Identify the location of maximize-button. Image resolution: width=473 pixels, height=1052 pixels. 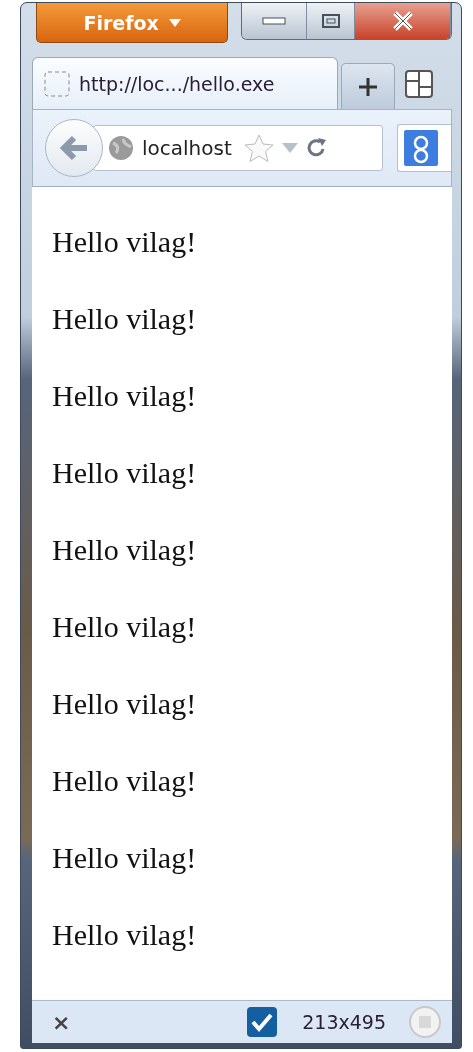
(331, 21).